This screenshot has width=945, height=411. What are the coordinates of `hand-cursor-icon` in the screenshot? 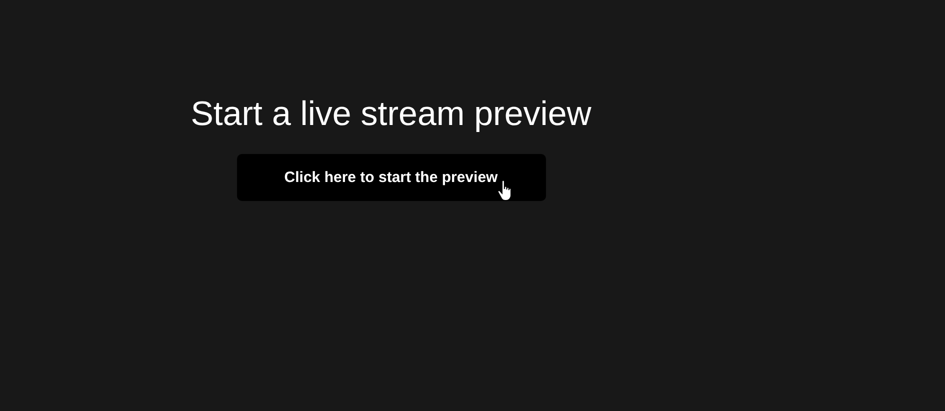 It's located at (504, 191).